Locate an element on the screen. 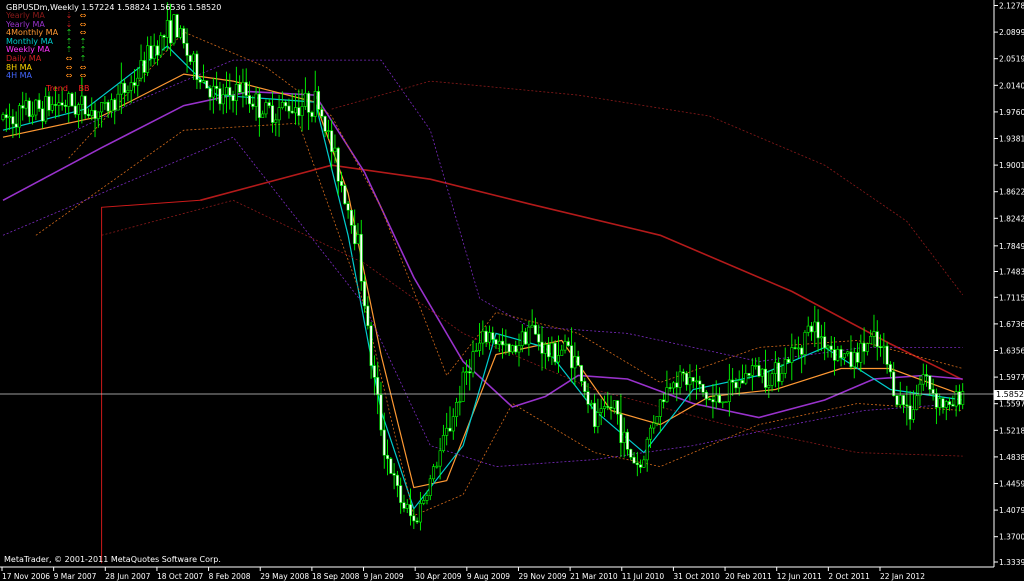 This screenshot has width=1024, height=581. y-tick-label: 1.90015 is located at coordinates (1011, 165).